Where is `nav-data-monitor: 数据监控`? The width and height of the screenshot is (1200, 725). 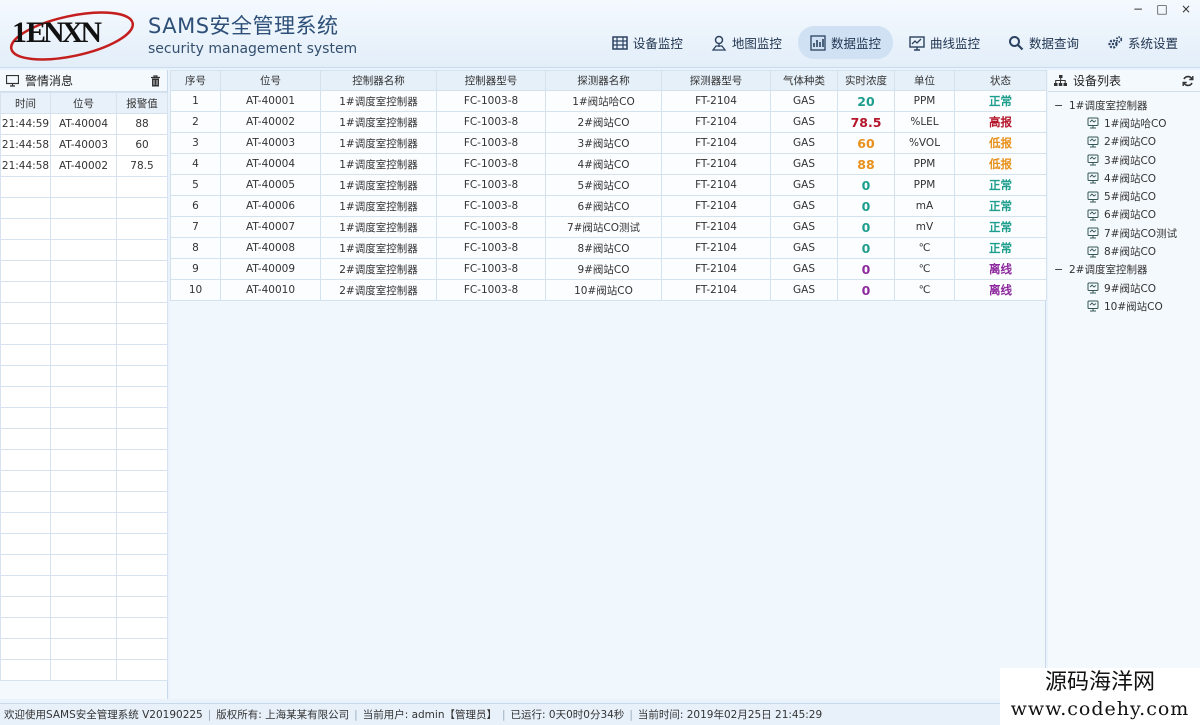
nav-data-monitor: 数据监控 is located at coordinates (845, 42).